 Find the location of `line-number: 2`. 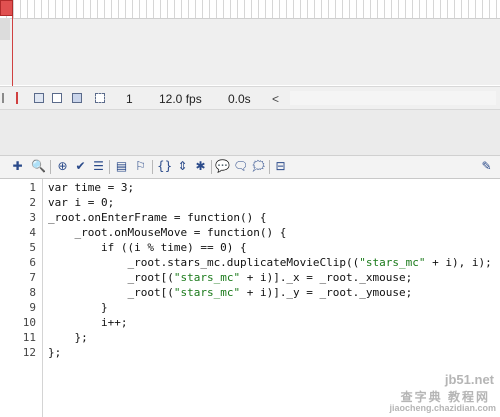

line-number: 2 is located at coordinates (32, 202).